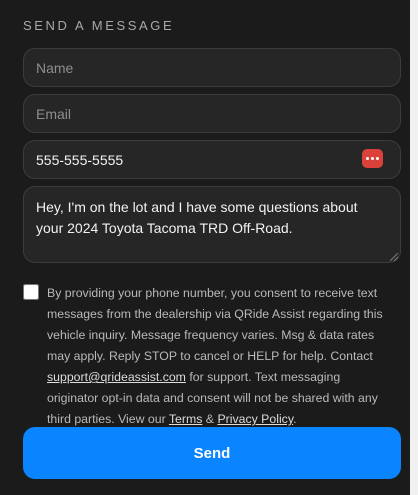 The image size is (418, 495). What do you see at coordinates (210, 419) in the screenshot?
I see `consent-text-part-3: &` at bounding box center [210, 419].